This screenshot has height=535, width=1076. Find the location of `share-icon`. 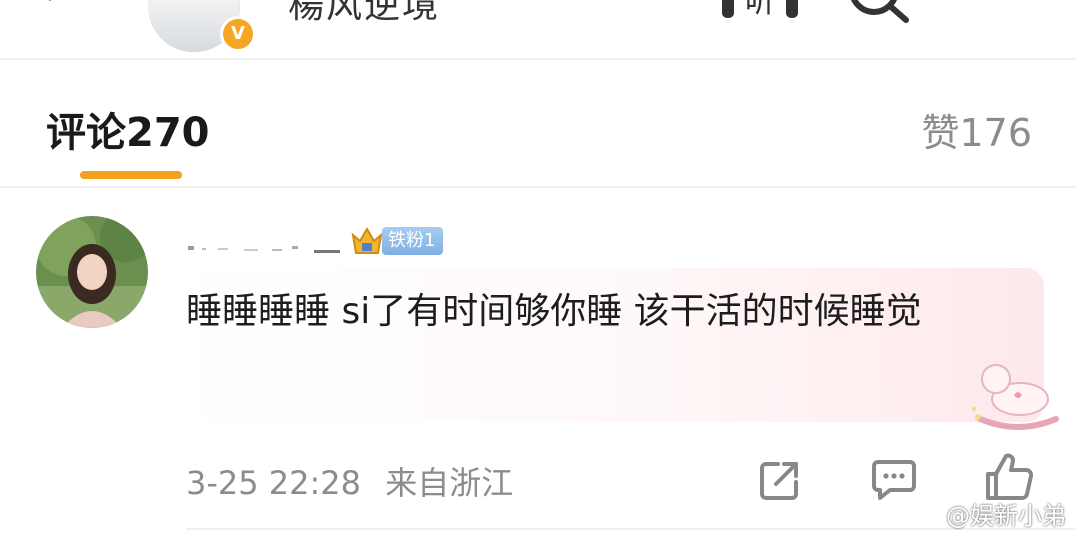

share-icon is located at coordinates (780, 480).